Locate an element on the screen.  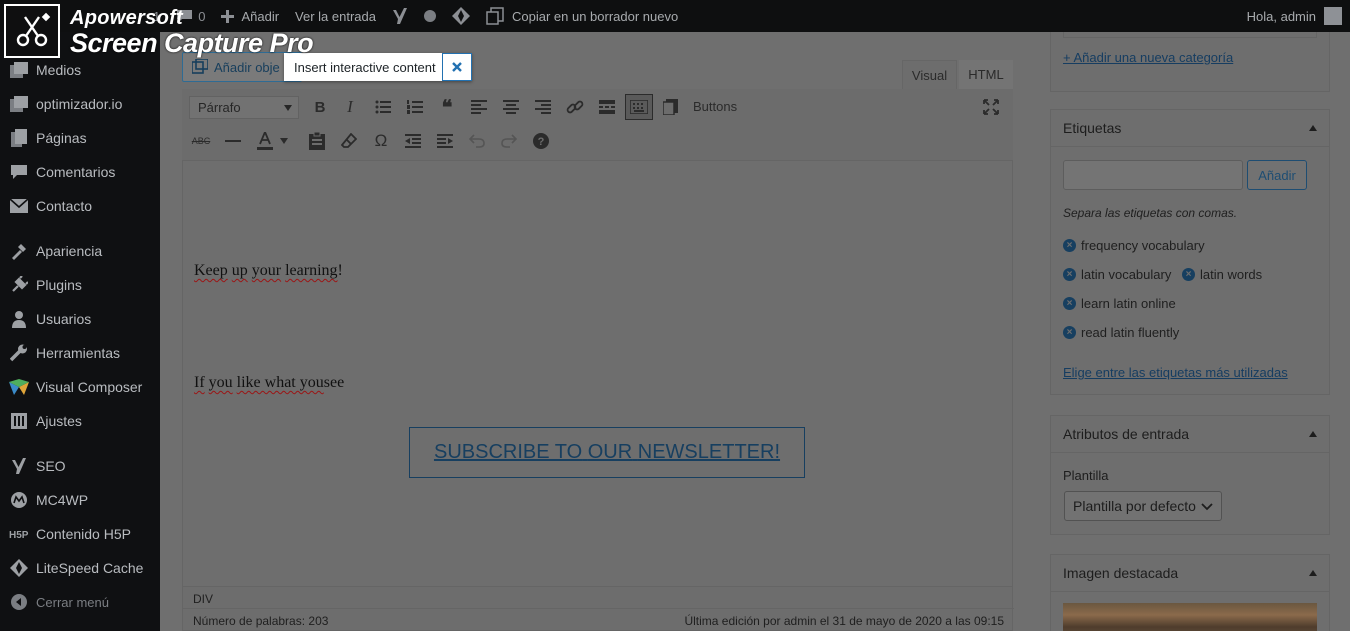
text-color-dropdown is located at coordinates (284, 141).